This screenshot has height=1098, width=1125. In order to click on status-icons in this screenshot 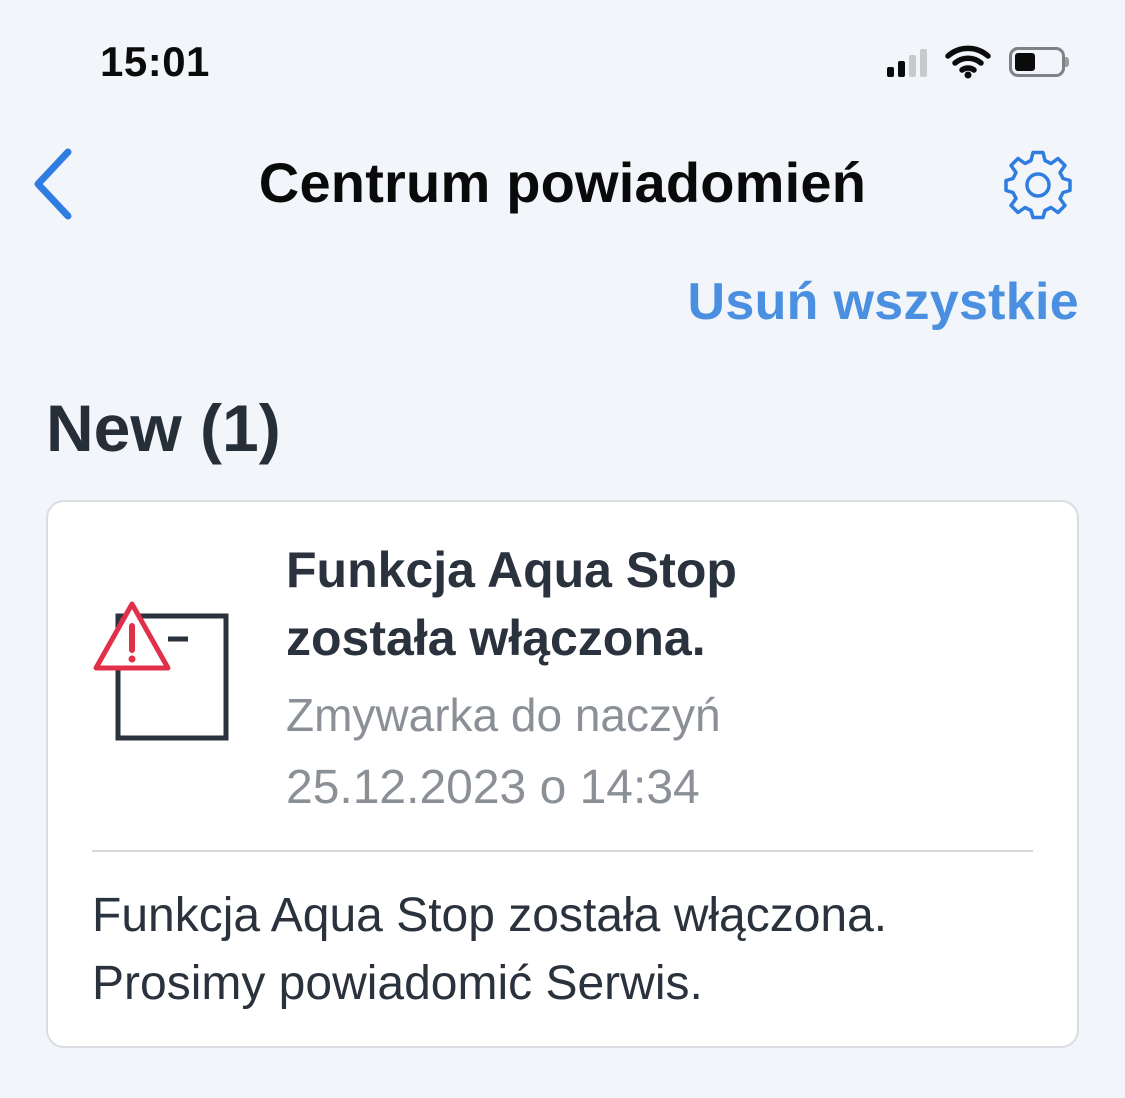, I will do `click(978, 62)`.